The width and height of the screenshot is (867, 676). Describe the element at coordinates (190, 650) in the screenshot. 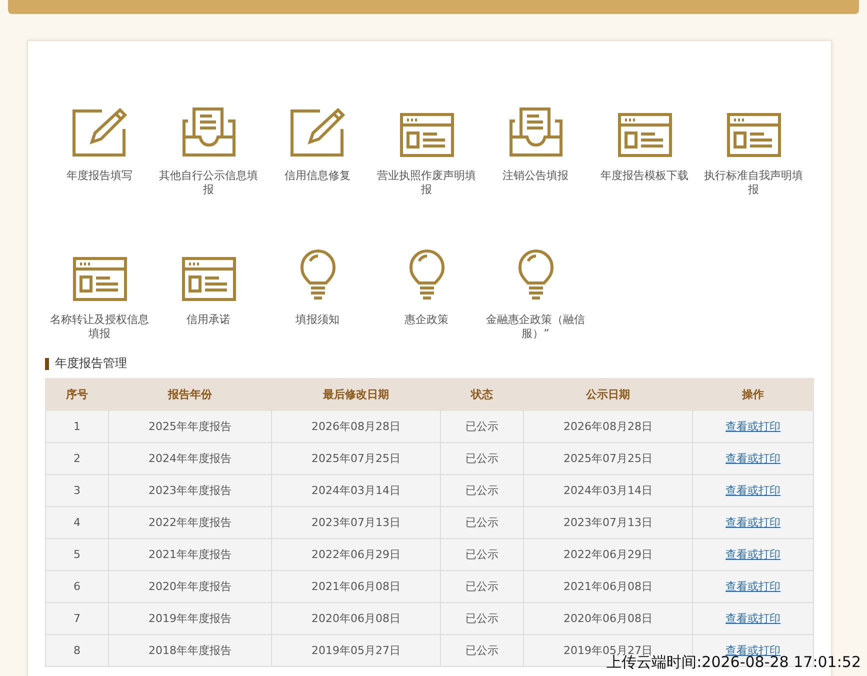

I see `table-cell: 2018年年度报告` at that location.